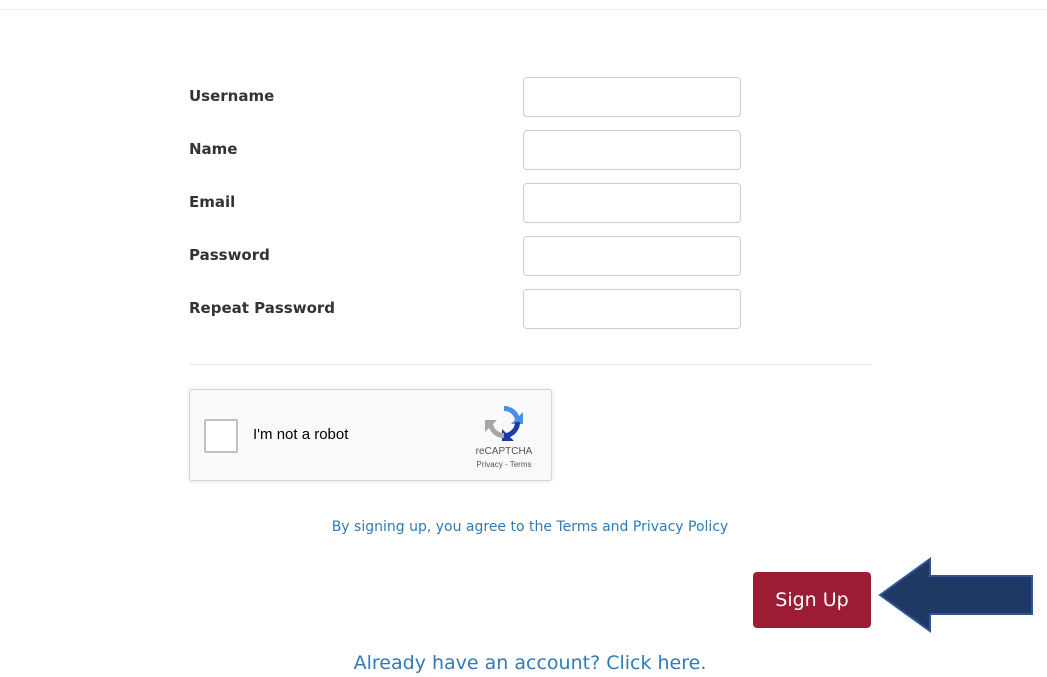  I want to click on username-label: Username, so click(232, 96).